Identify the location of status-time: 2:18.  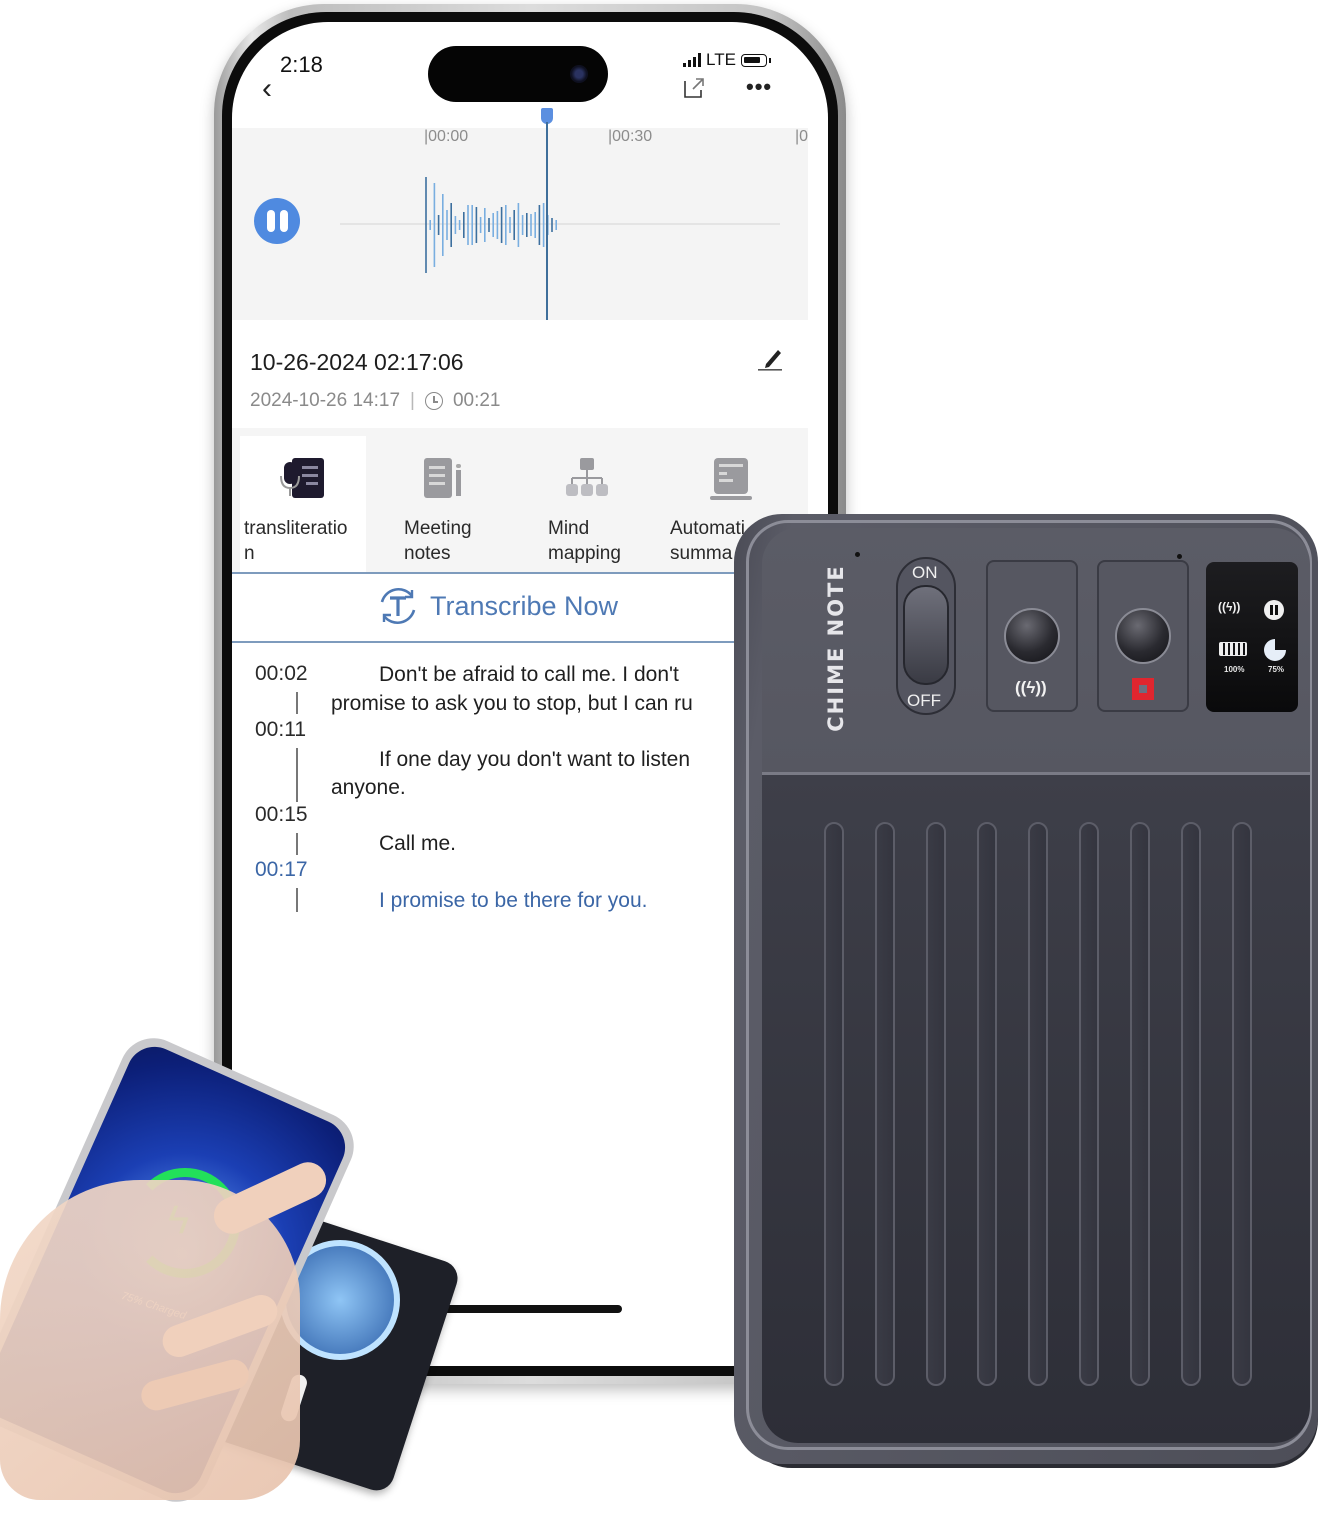
(301, 64).